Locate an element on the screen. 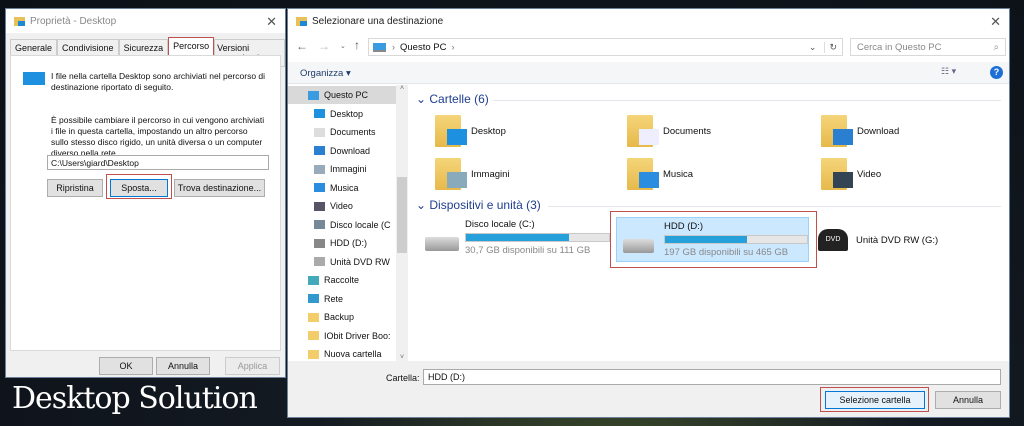 The width and height of the screenshot is (1024, 426). devices-section-header: ⌄ Dispositivi e unità (3) is located at coordinates (478, 205).